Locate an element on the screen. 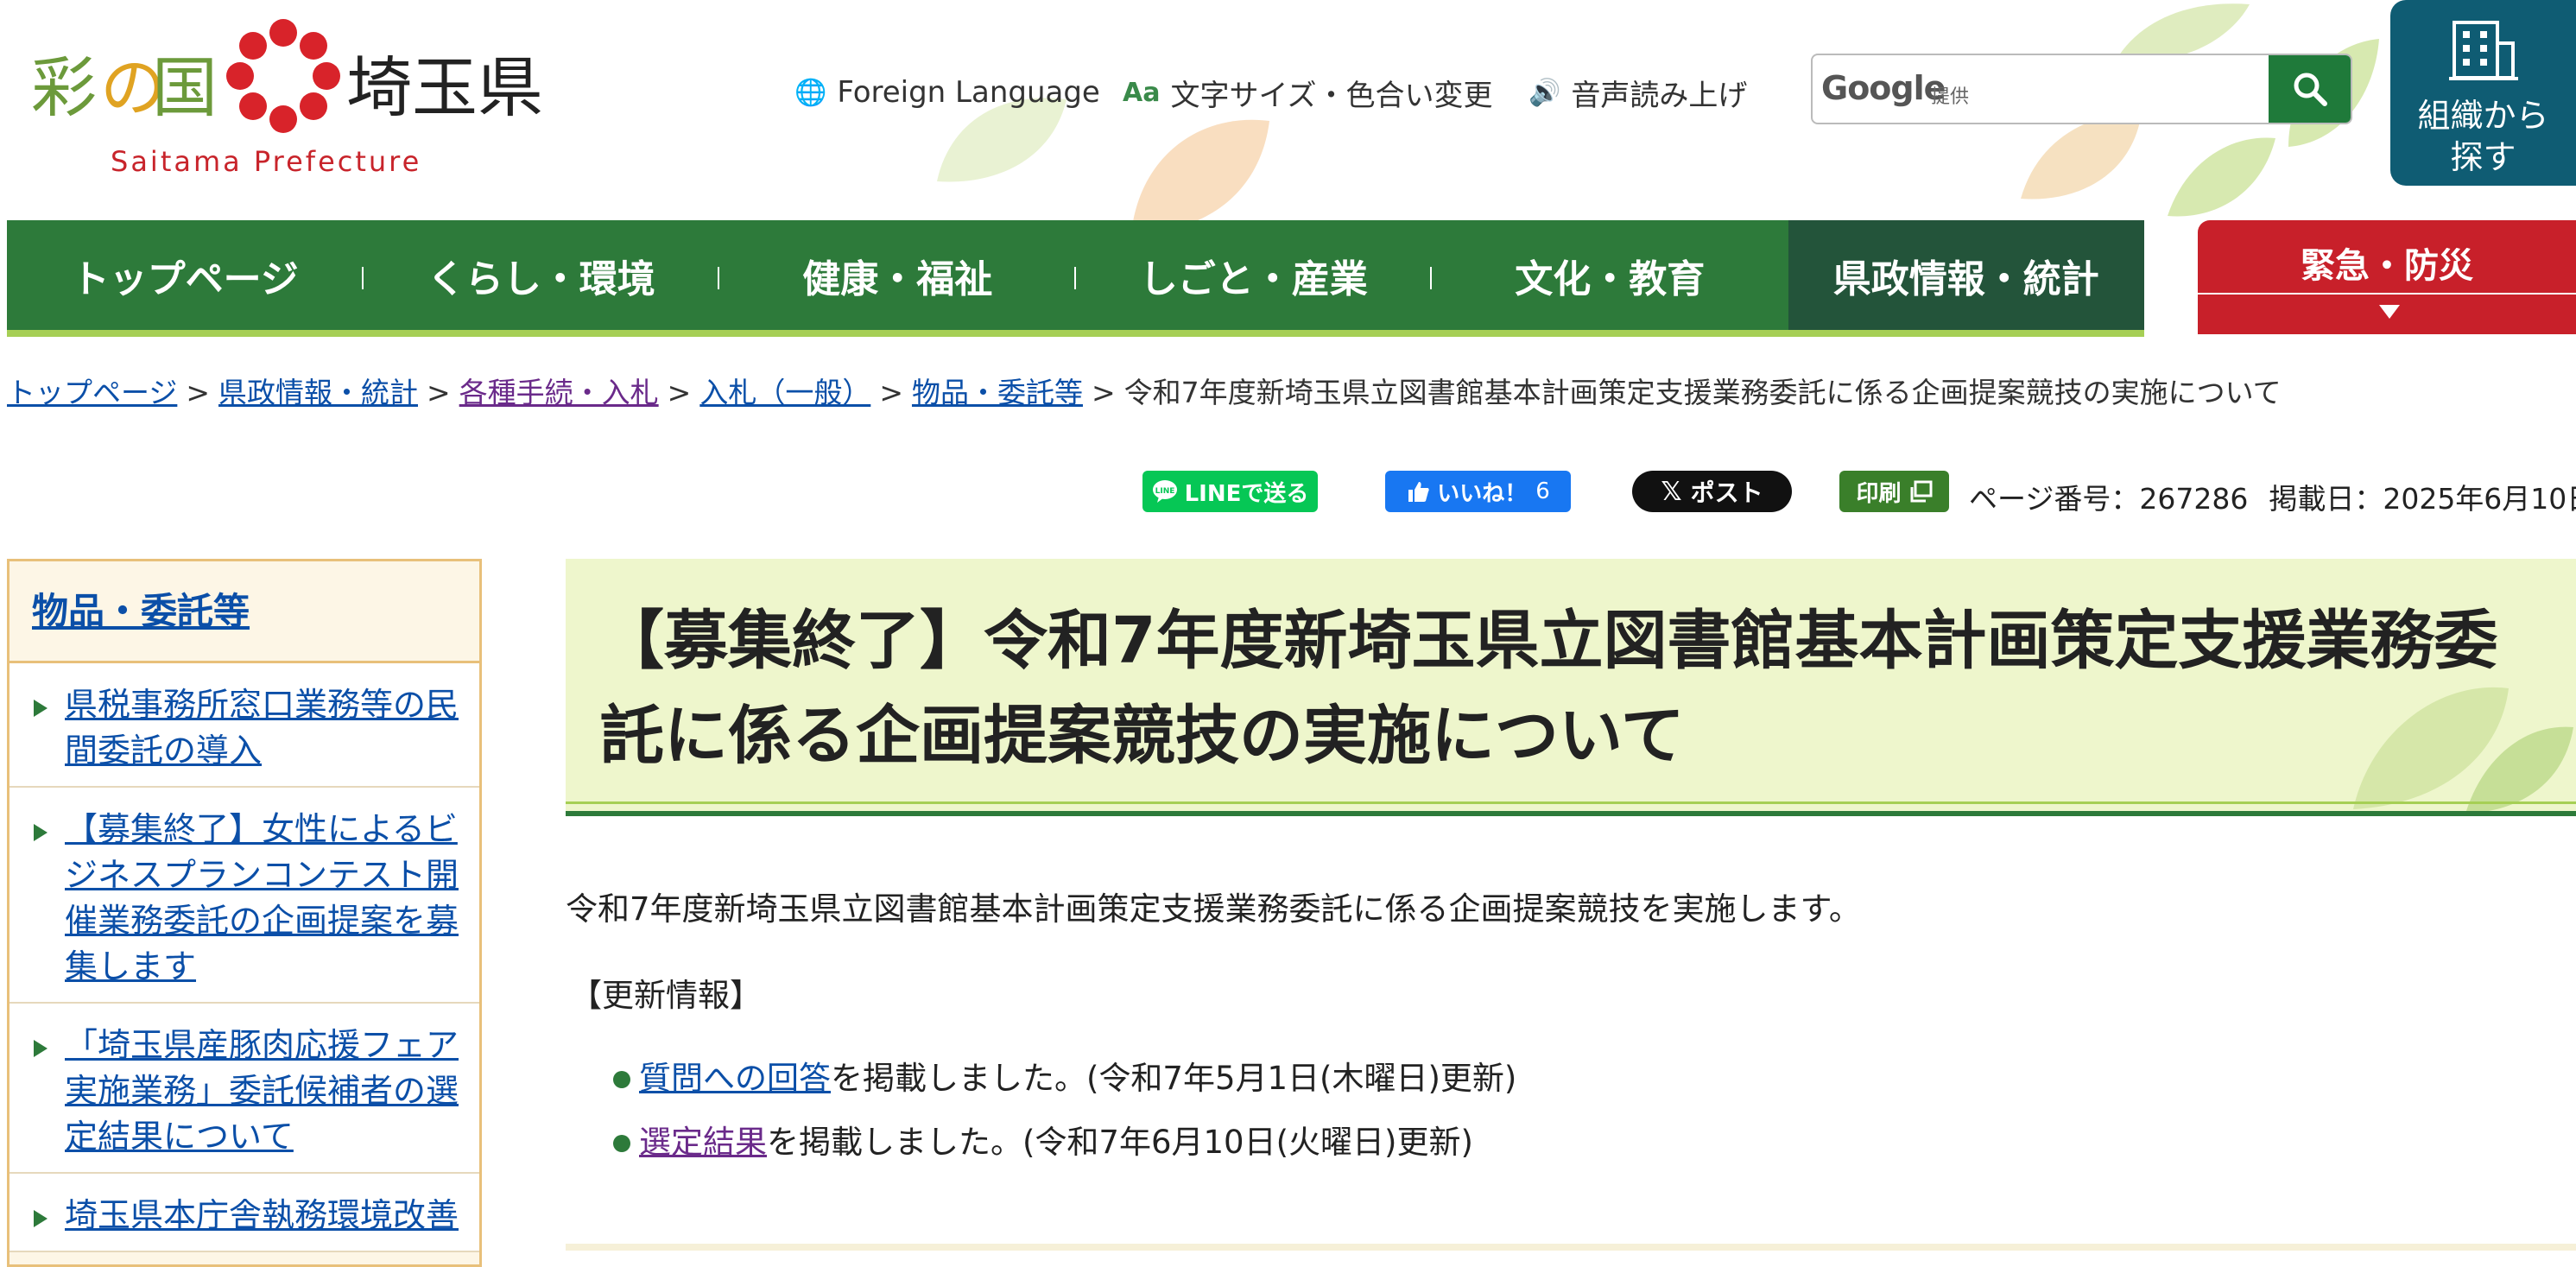  update-text: を掲載しました。(令和7年6月10日(火曜日)更新) is located at coordinates (1120, 1142).